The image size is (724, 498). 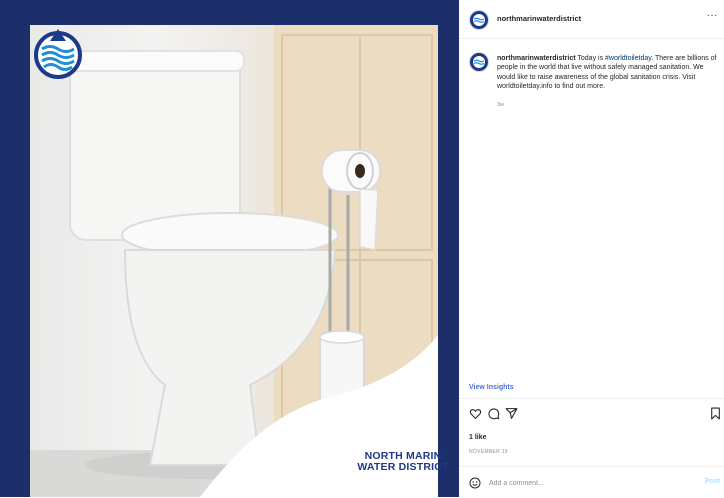 I want to click on comment-icon, so click(x=493, y=413).